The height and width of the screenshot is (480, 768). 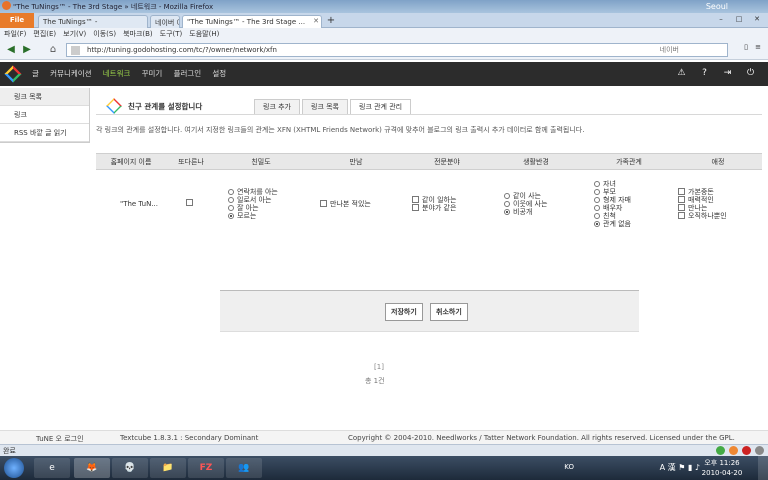 I want to click on app-menu-skin: 꾸미기, so click(x=152, y=74).